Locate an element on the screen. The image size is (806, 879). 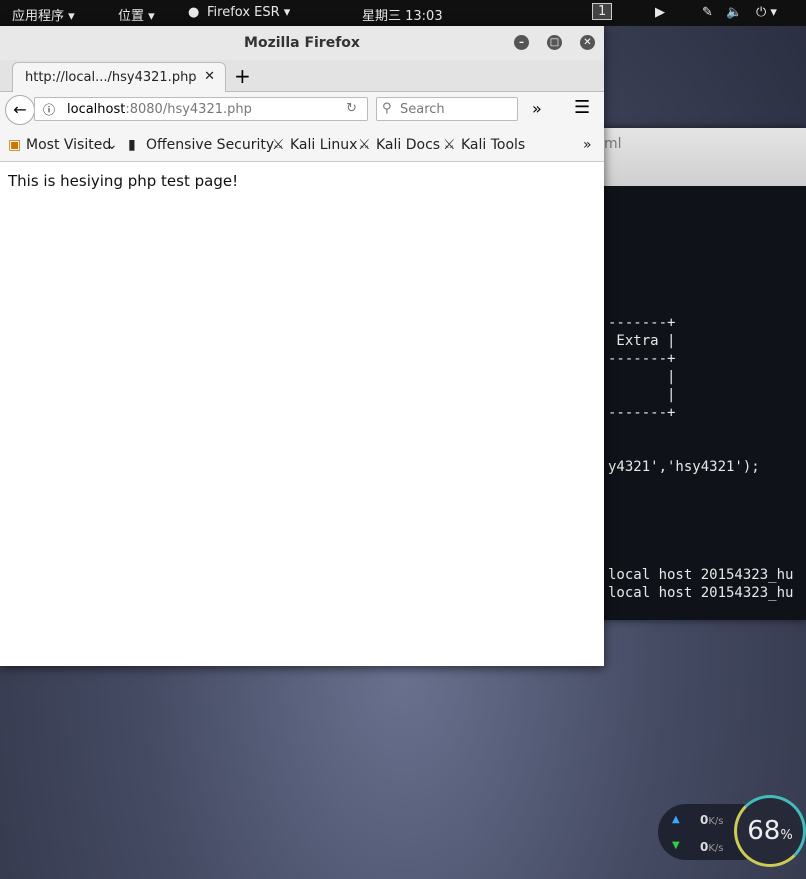
terminal-title: ml is located at coordinates (703, 157).